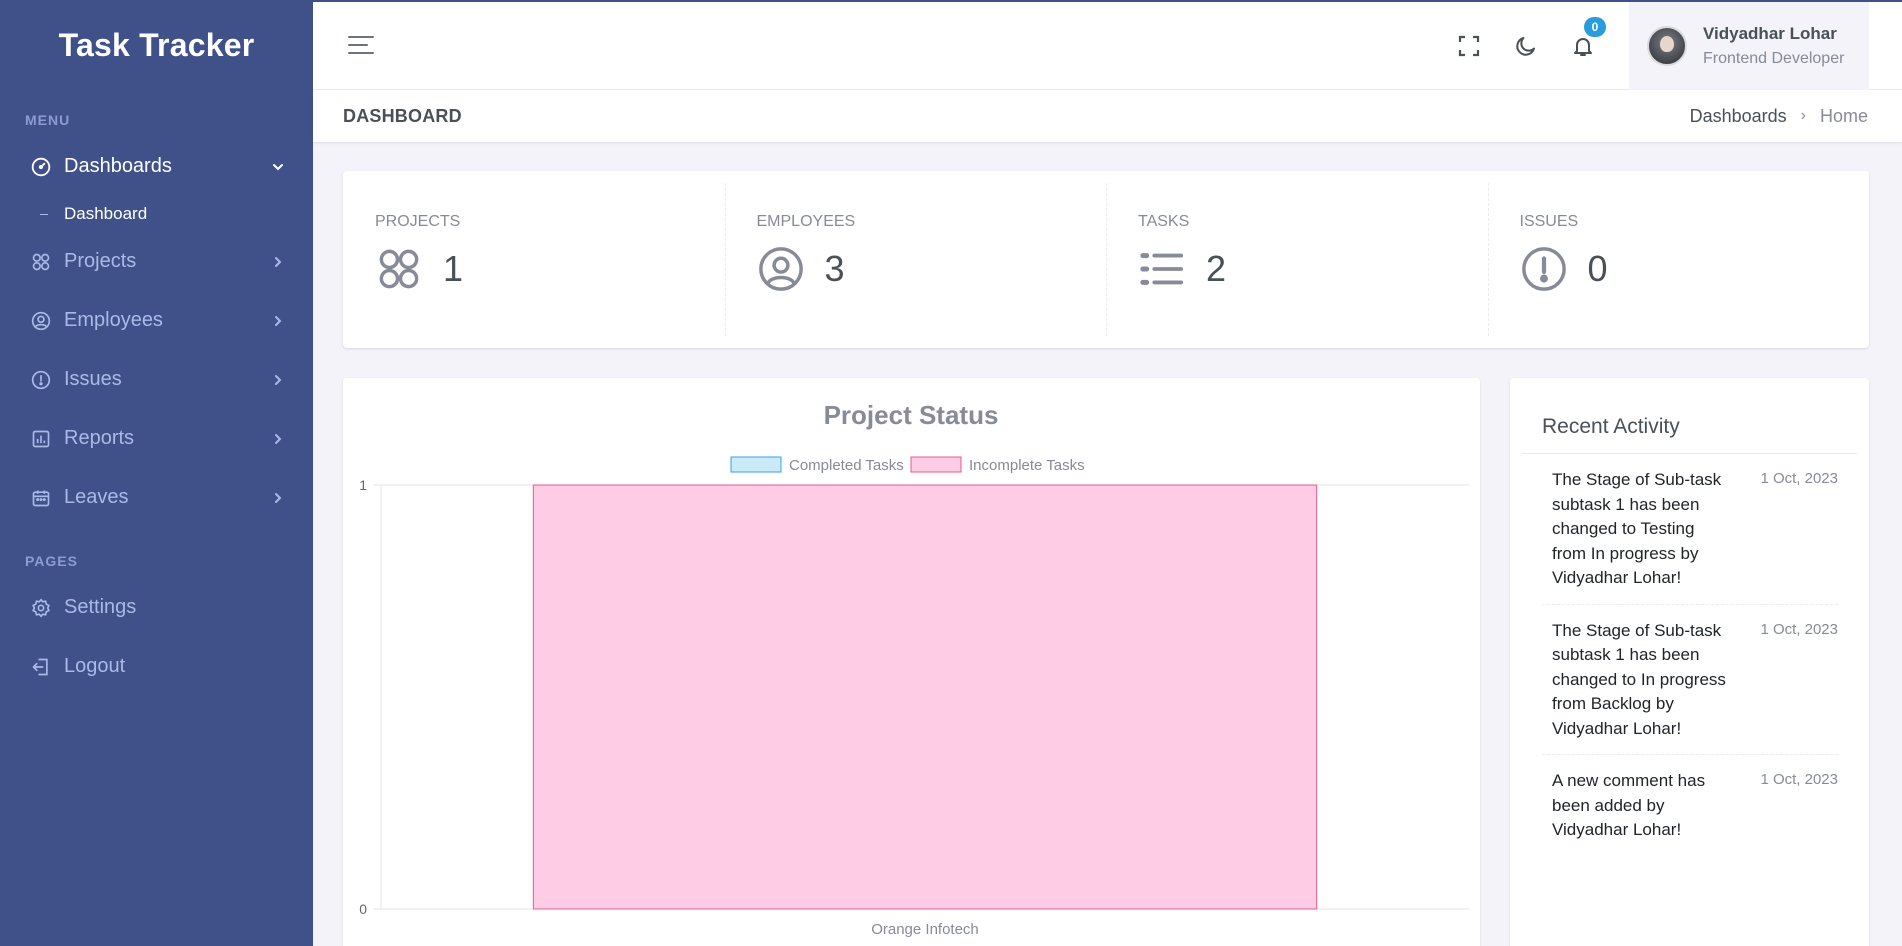  What do you see at coordinates (41, 439) in the screenshot?
I see `bar-chart-icon` at bounding box center [41, 439].